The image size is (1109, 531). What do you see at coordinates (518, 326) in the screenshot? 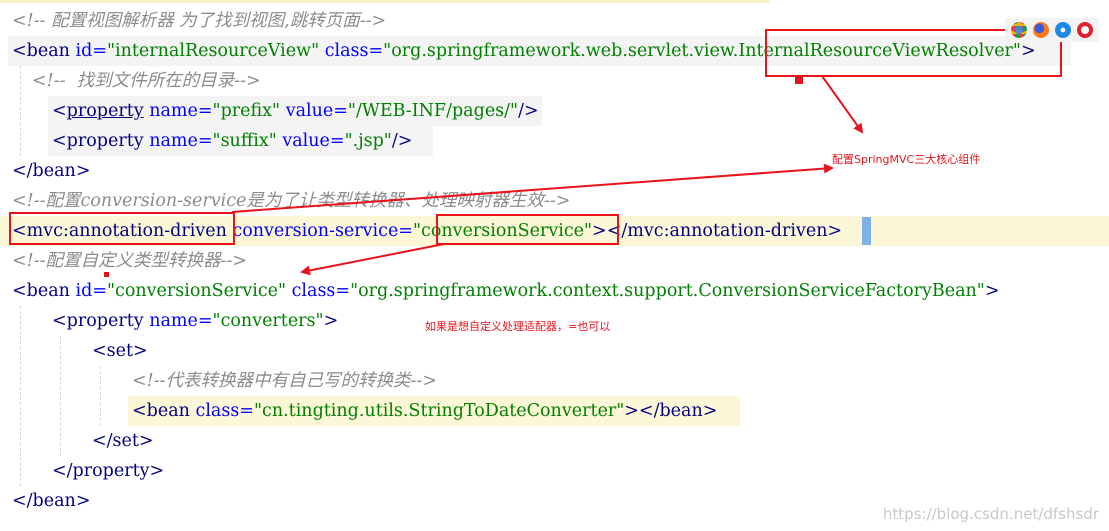
I see `annotation-note-custom-adapter: 如果是想自定义处理适配器，=也可以` at bounding box center [518, 326].